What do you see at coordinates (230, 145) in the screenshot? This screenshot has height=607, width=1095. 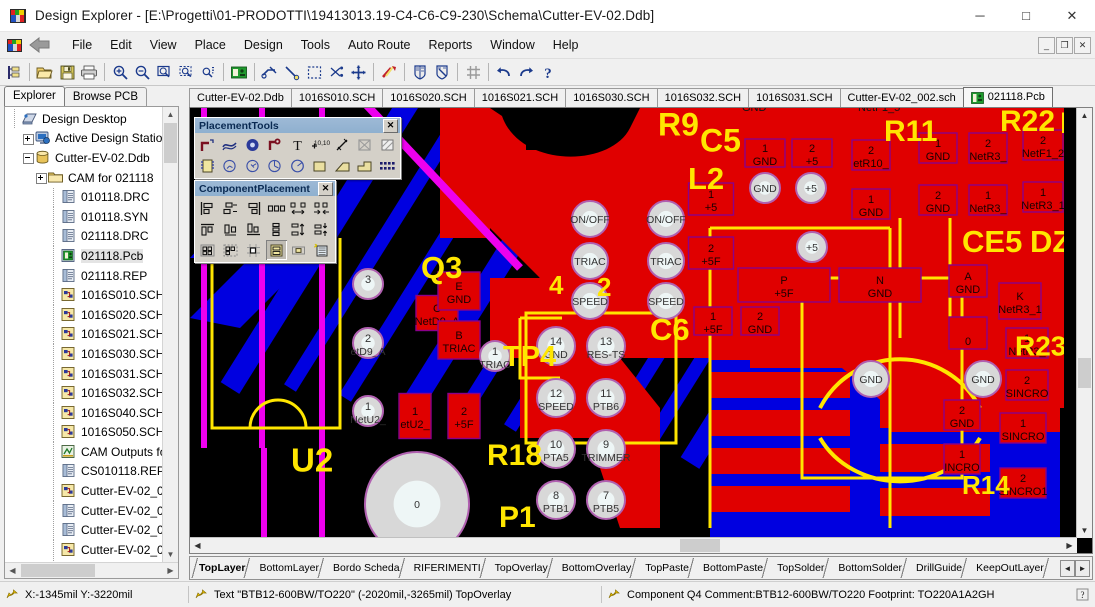 I see `place-arc-center-icon` at bounding box center [230, 145].